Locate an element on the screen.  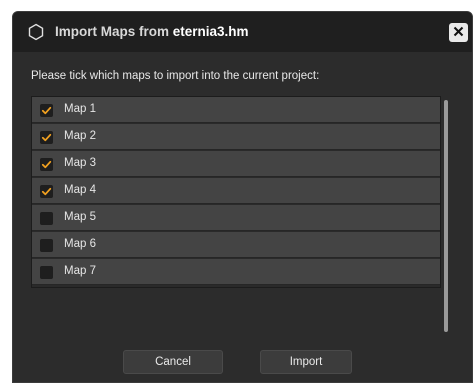
map-list-item: Map 5 is located at coordinates (236, 218).